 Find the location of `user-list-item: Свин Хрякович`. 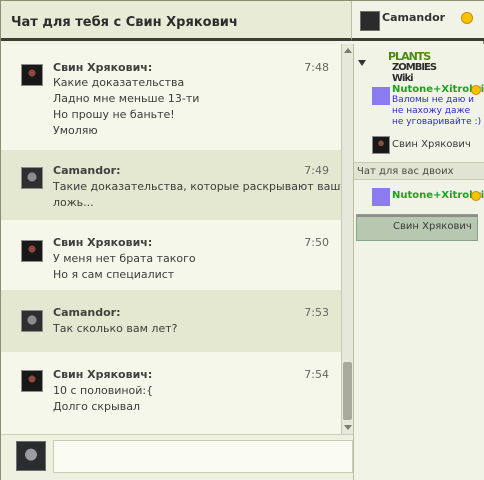

user-list-item: Свин Хрякович is located at coordinates (419, 147).